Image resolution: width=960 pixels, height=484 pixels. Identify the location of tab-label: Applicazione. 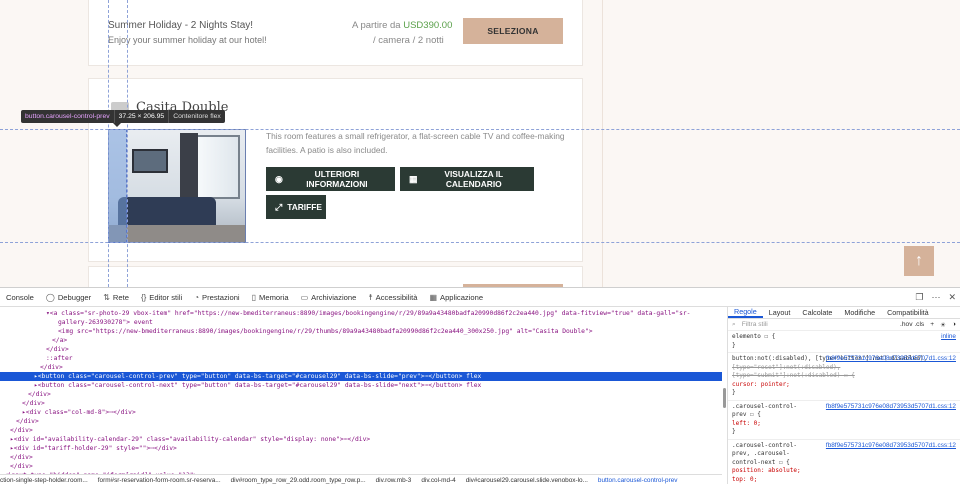
(462, 297).